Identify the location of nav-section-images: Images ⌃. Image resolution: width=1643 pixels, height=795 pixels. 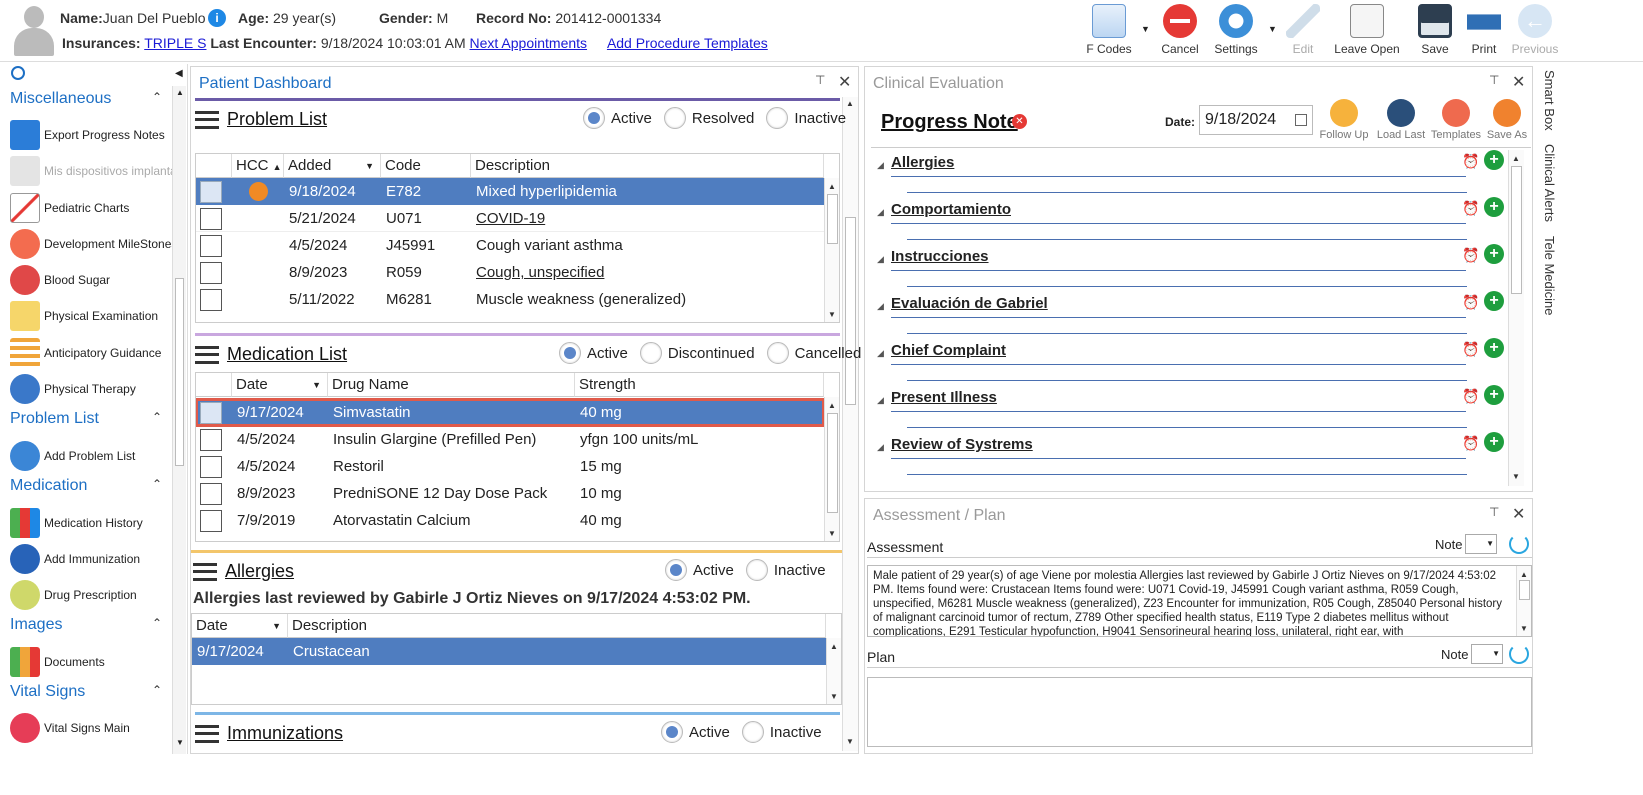
(86, 625).